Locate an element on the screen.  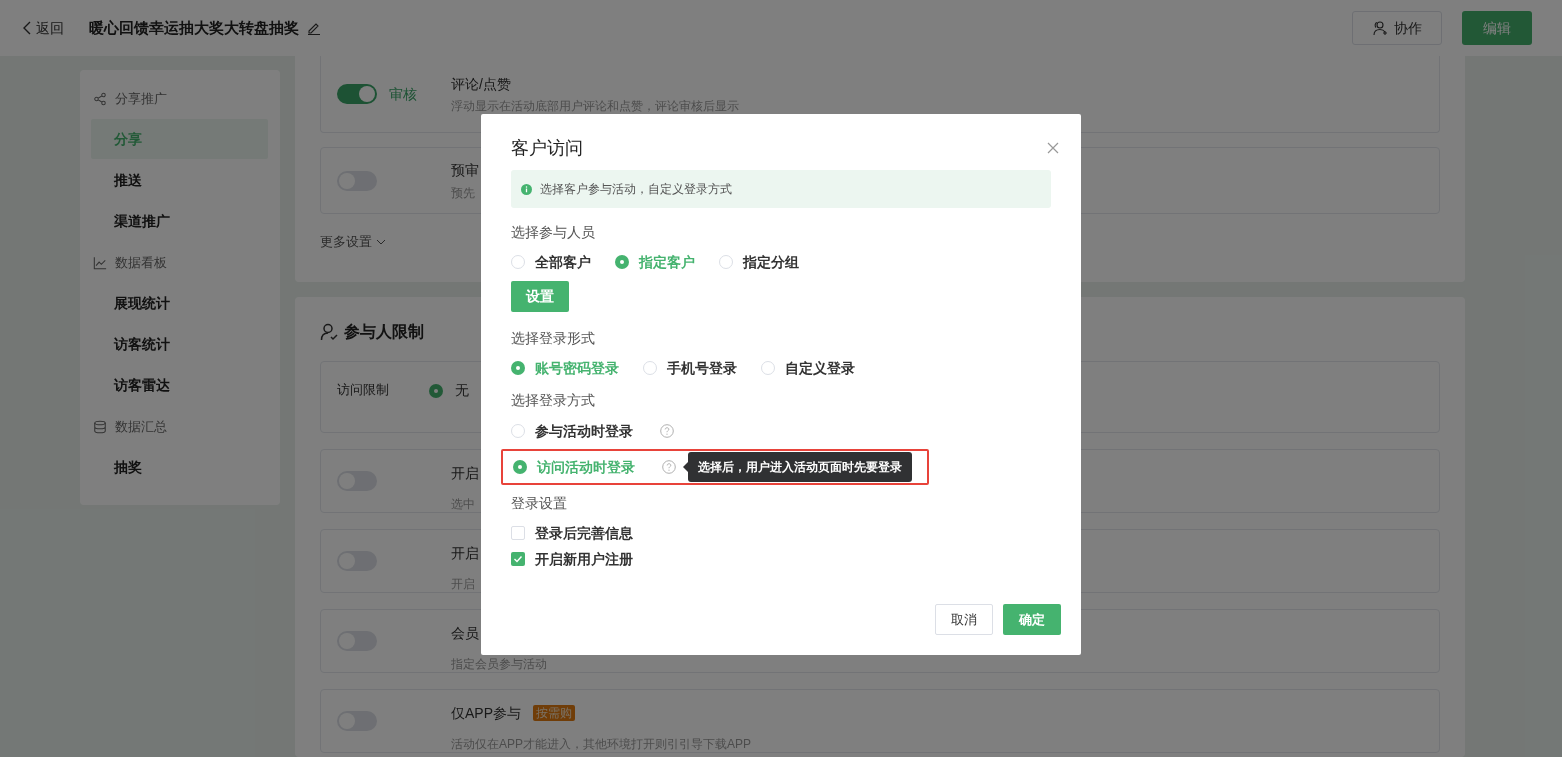
check-icon is located at coordinates (518, 559).